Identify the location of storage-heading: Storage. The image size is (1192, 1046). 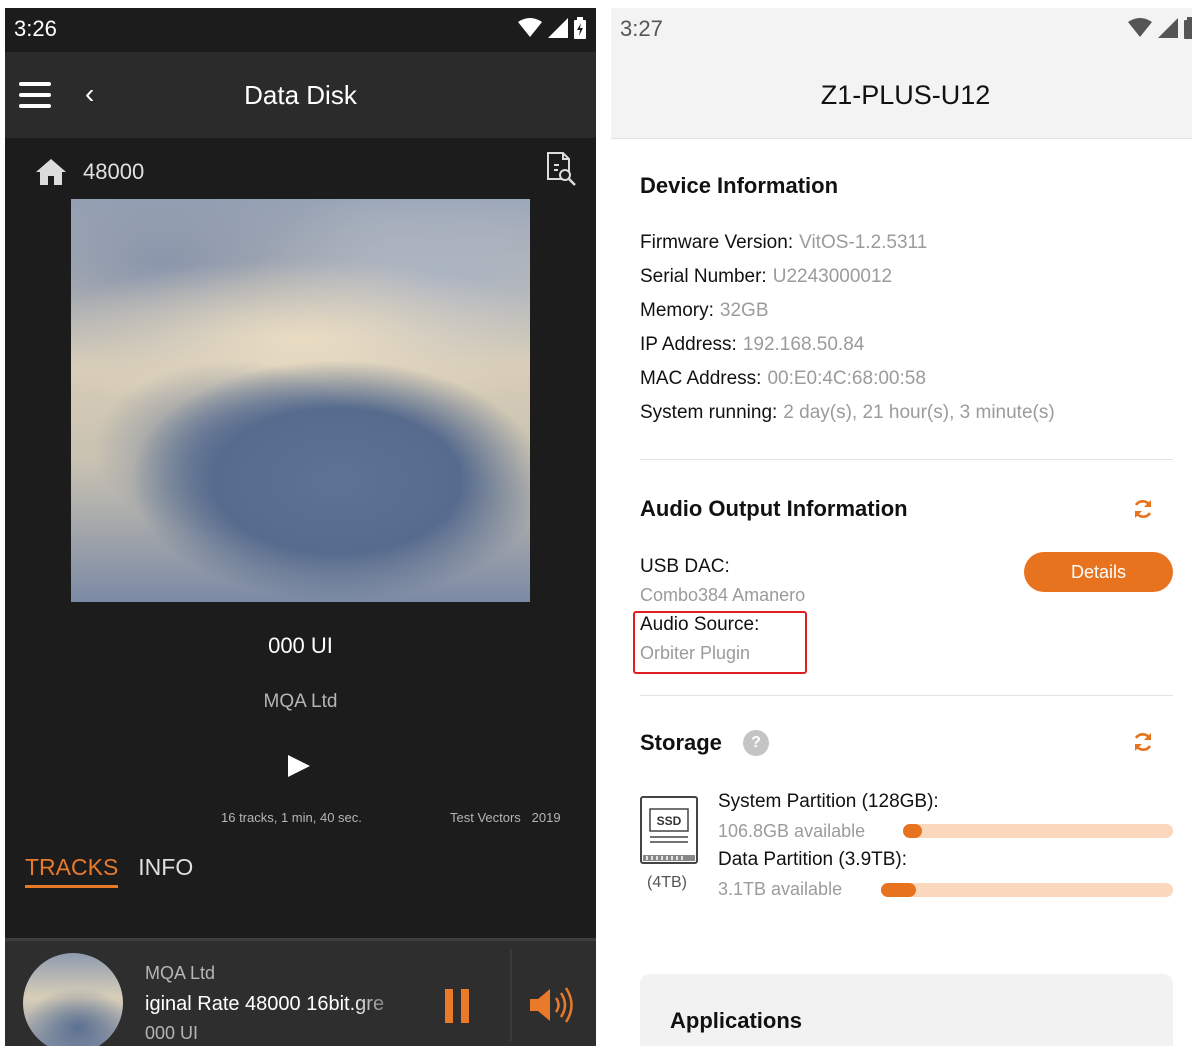
(681, 742).